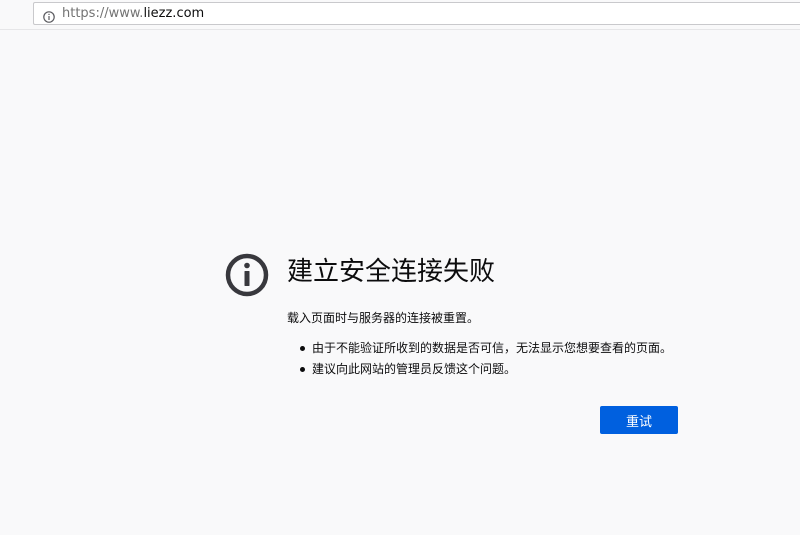 This screenshot has width=800, height=535. What do you see at coordinates (49, 15) in the screenshot?
I see `info-icon` at bounding box center [49, 15].